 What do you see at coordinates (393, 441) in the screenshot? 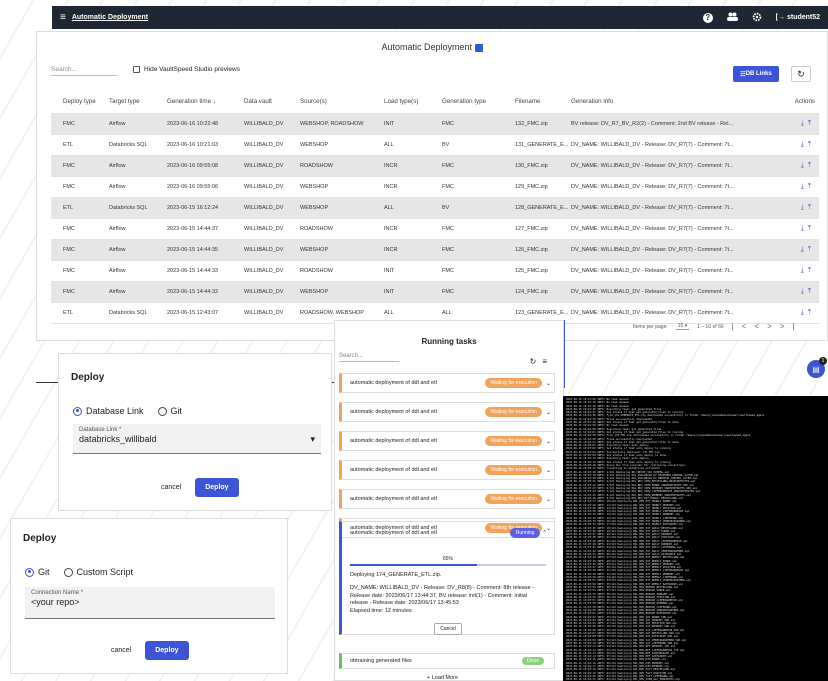
I see `task-name: automatic deployment of ddl and etl` at bounding box center [393, 441].